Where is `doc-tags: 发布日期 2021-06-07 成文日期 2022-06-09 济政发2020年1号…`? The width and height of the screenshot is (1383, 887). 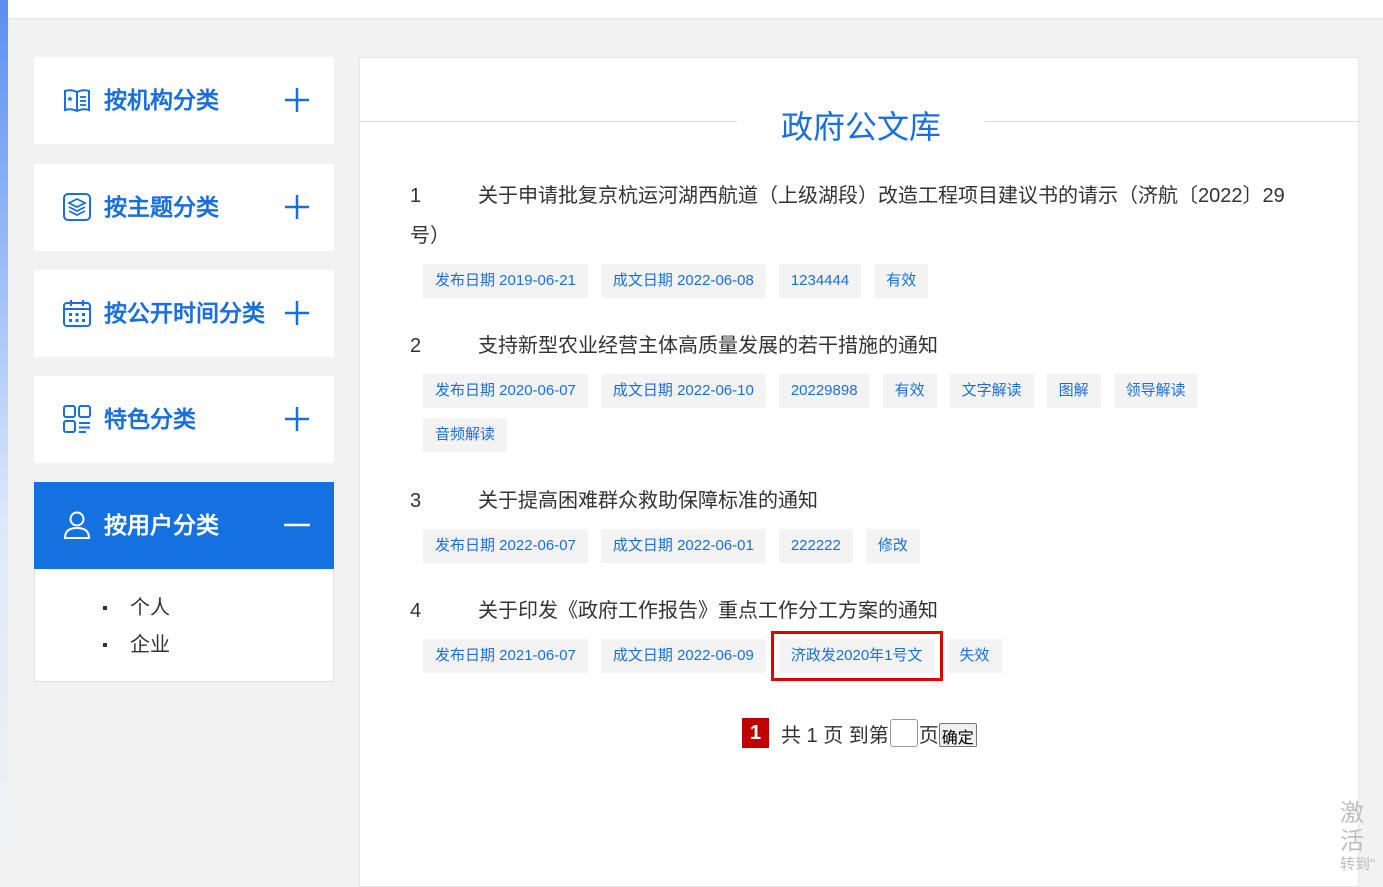 doc-tags: 发布日期 2021-06-07 成文日期 2022-06-09 济政发2020年1号… is located at coordinates (860, 657).